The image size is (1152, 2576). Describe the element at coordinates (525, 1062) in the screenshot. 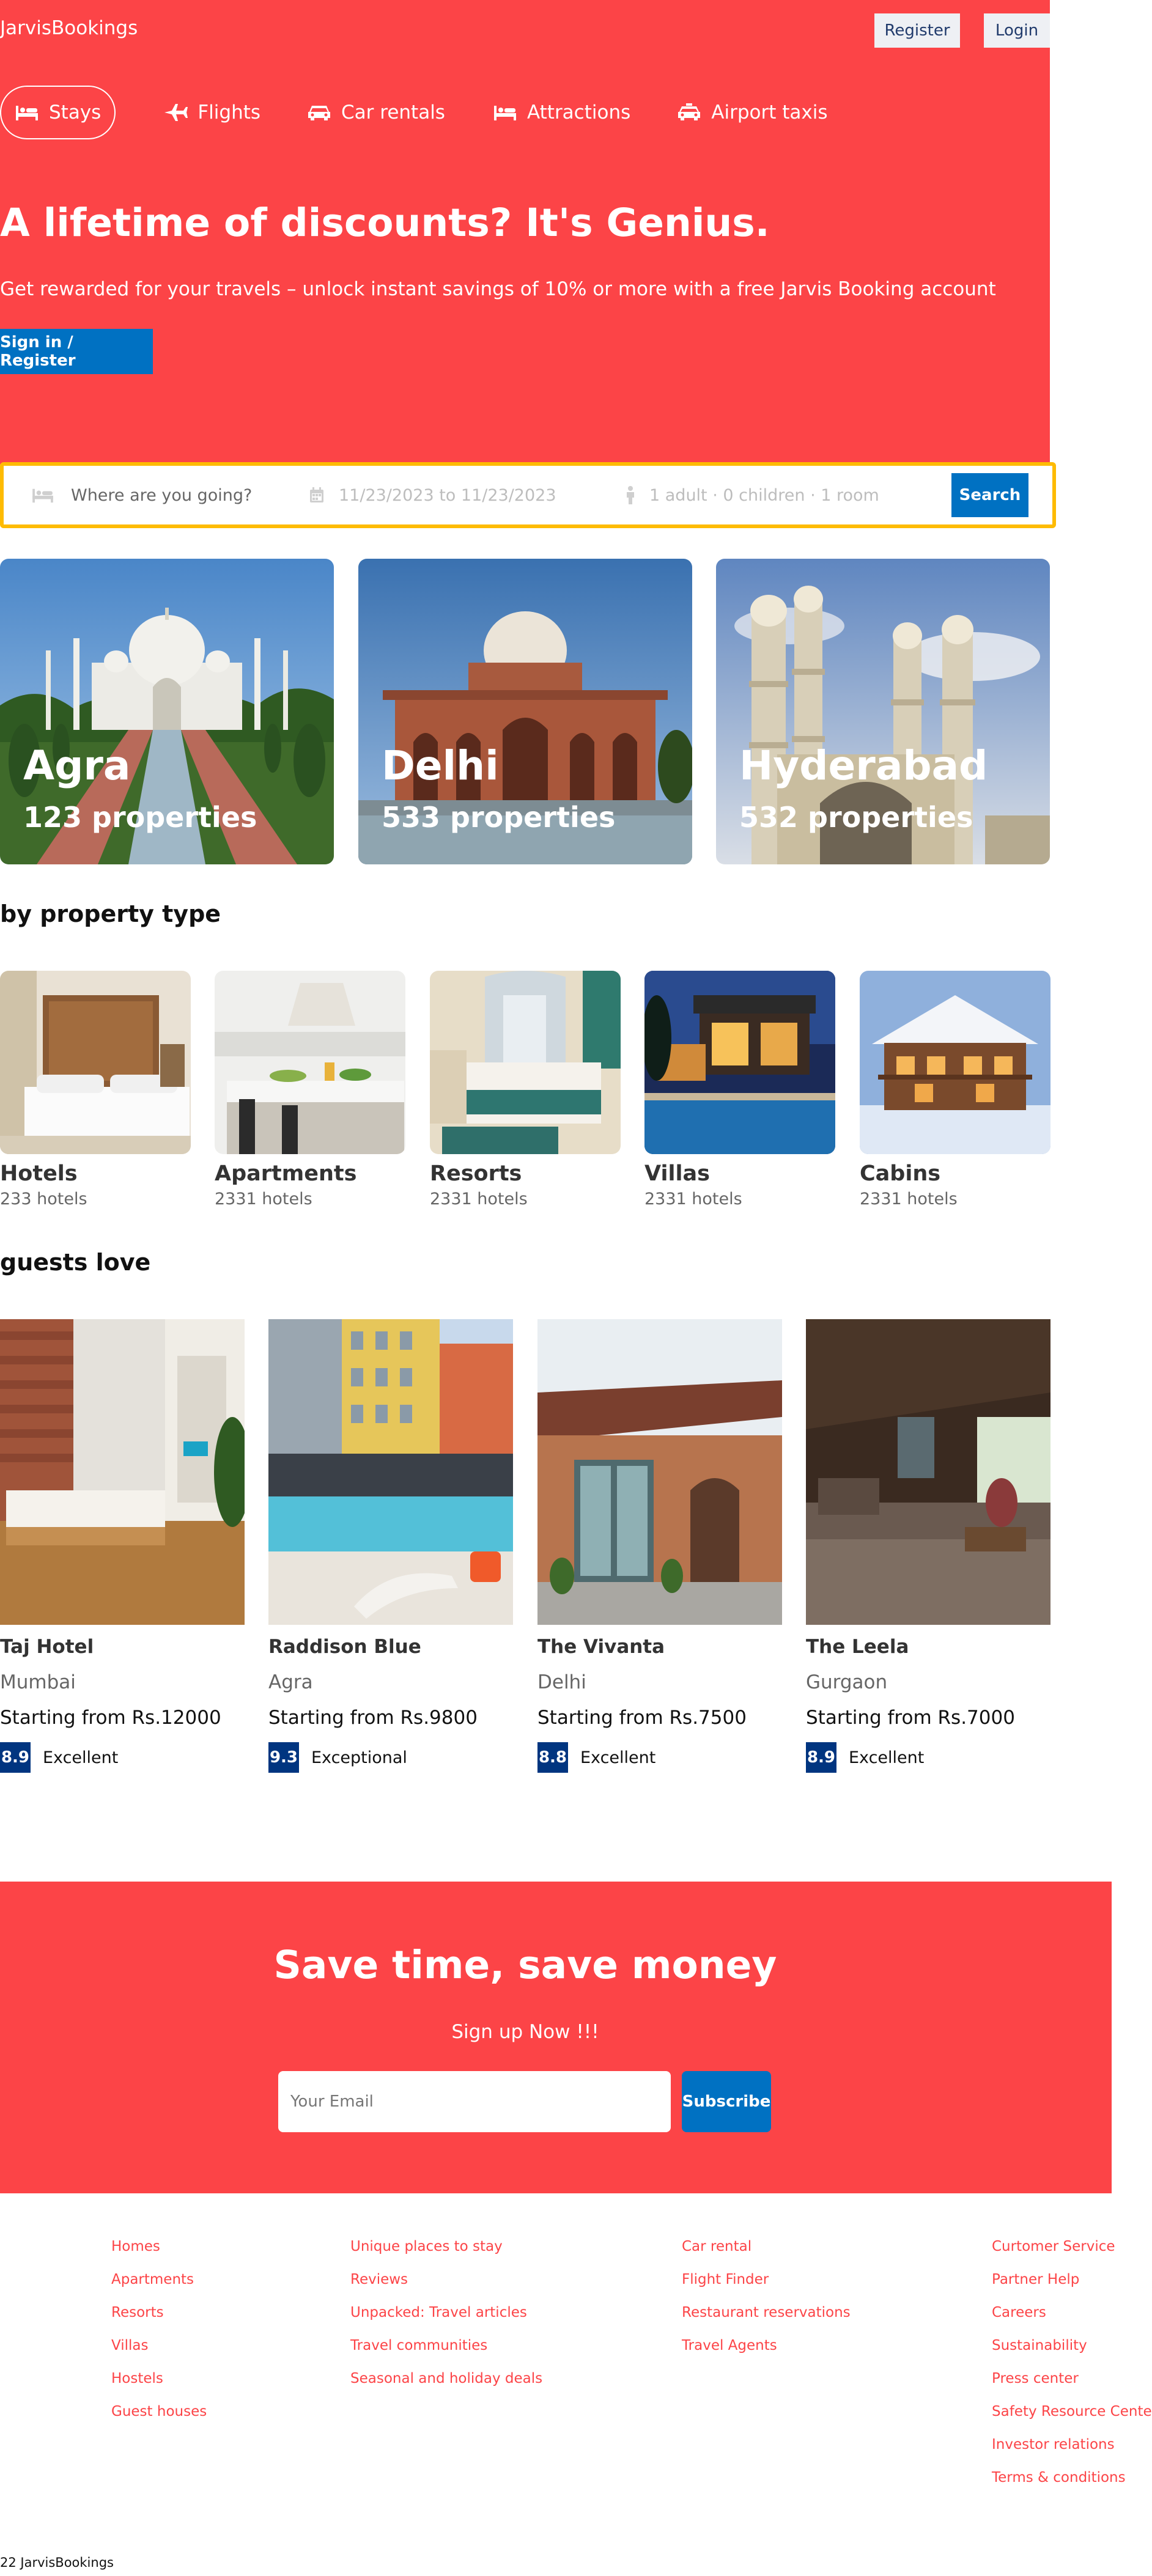

I see `resort-room-image` at that location.